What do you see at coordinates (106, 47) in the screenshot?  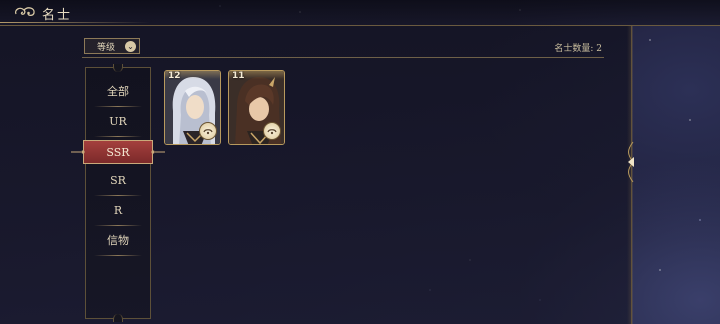 I see `level-sort-label: 等级` at bounding box center [106, 47].